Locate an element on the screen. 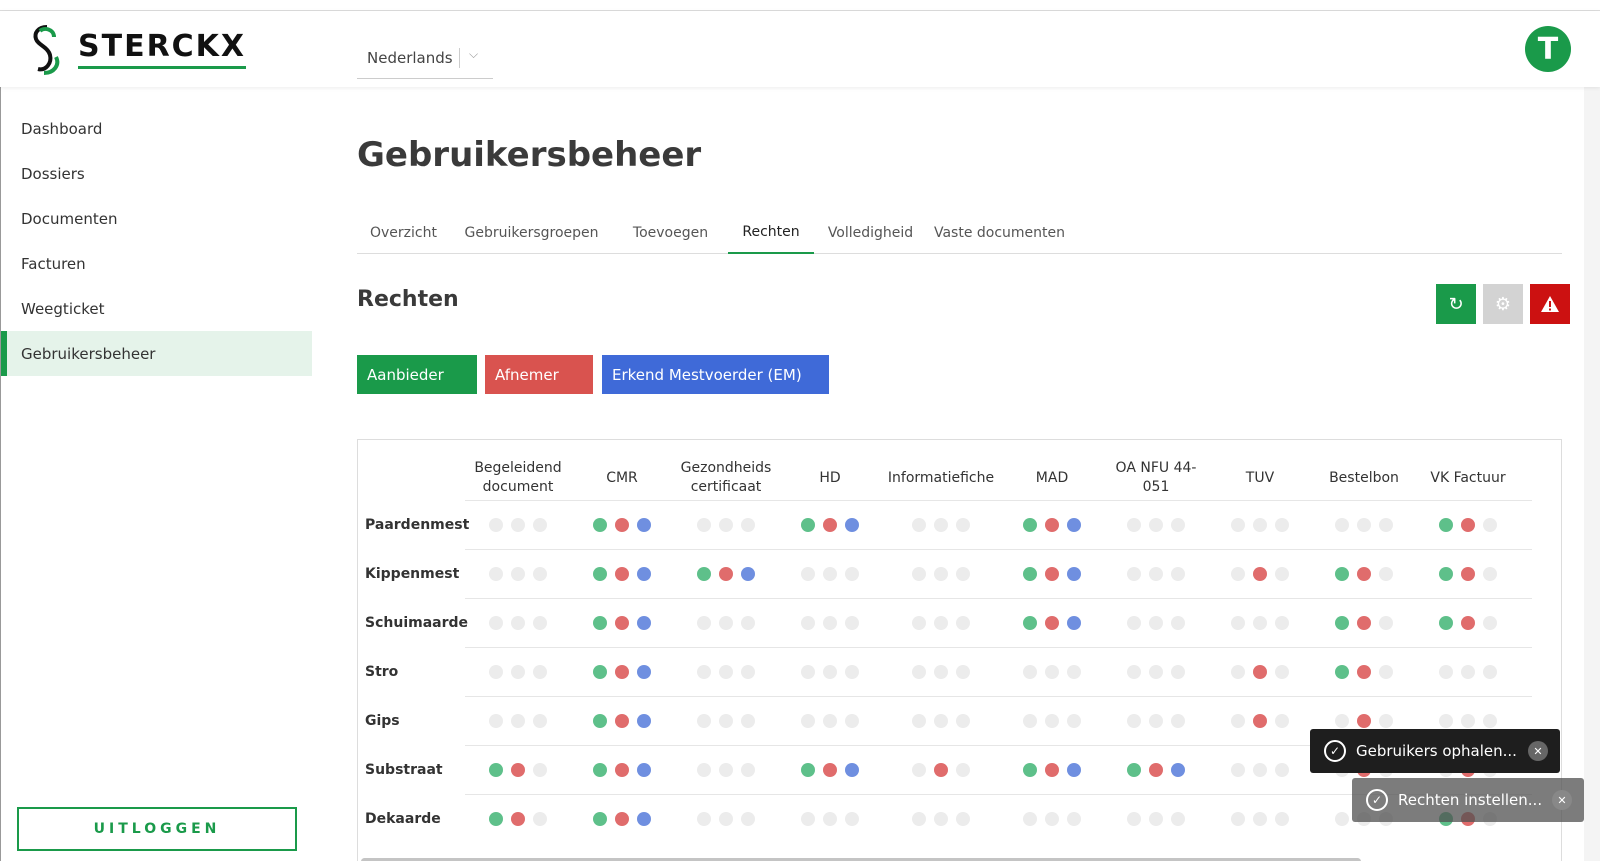 This screenshot has height=861, width=1600. sidebar-item-dashboard: Dashboard is located at coordinates (157, 128).